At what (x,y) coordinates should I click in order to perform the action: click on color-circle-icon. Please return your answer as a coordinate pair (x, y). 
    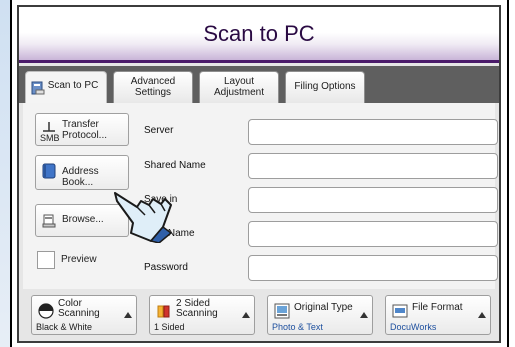
    Looking at the image, I should click on (46, 311).